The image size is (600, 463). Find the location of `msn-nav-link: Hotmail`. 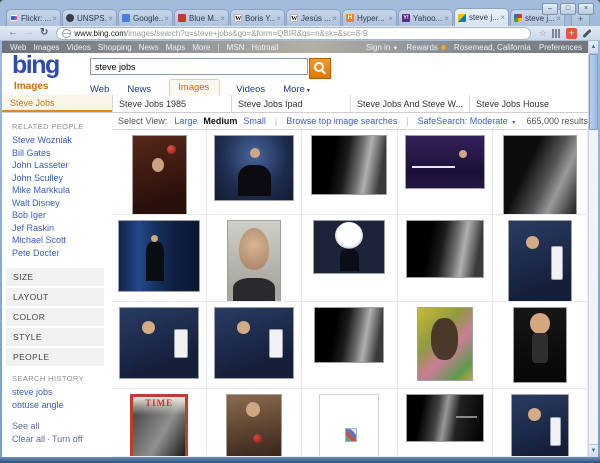

msn-nav-link: Hotmail is located at coordinates (264, 47).